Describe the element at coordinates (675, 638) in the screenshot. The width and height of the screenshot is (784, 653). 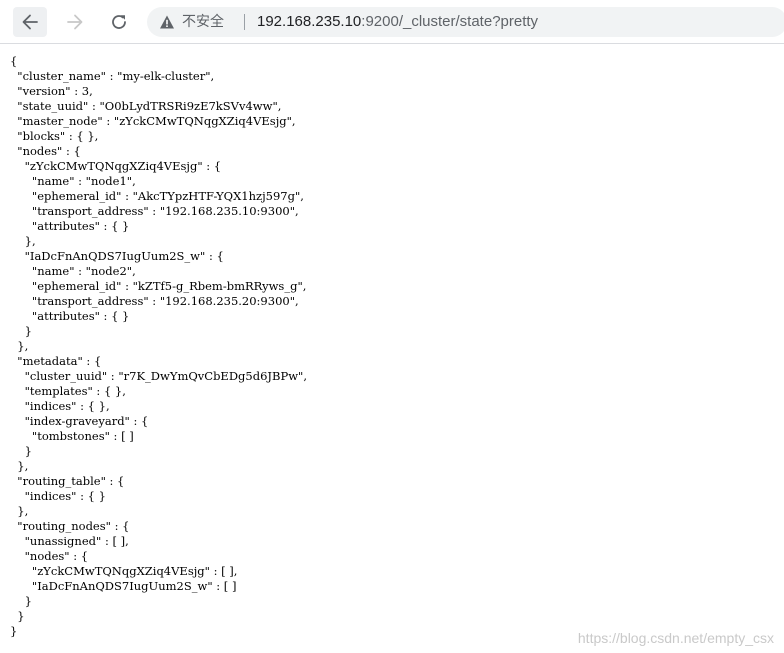
I see `watermark: https://blog.csdn.net/empty_csx` at that location.